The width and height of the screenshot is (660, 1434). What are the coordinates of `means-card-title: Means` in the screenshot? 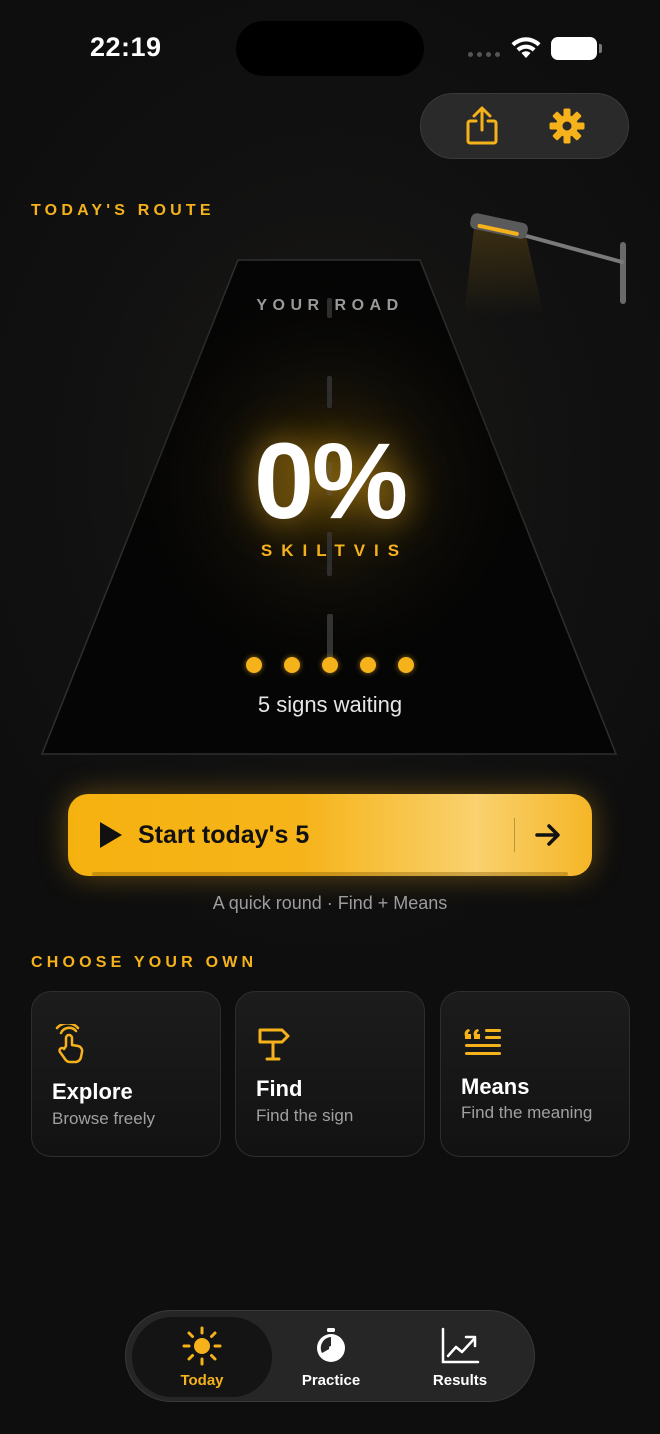 It's located at (495, 1086).